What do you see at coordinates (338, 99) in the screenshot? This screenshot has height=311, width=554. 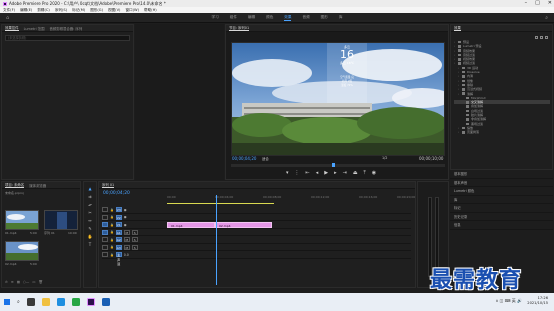 I see `video-preview: 多云 16 多云 18℃ 空气质量 良 北风 2级 湿度 72%` at bounding box center [338, 99].